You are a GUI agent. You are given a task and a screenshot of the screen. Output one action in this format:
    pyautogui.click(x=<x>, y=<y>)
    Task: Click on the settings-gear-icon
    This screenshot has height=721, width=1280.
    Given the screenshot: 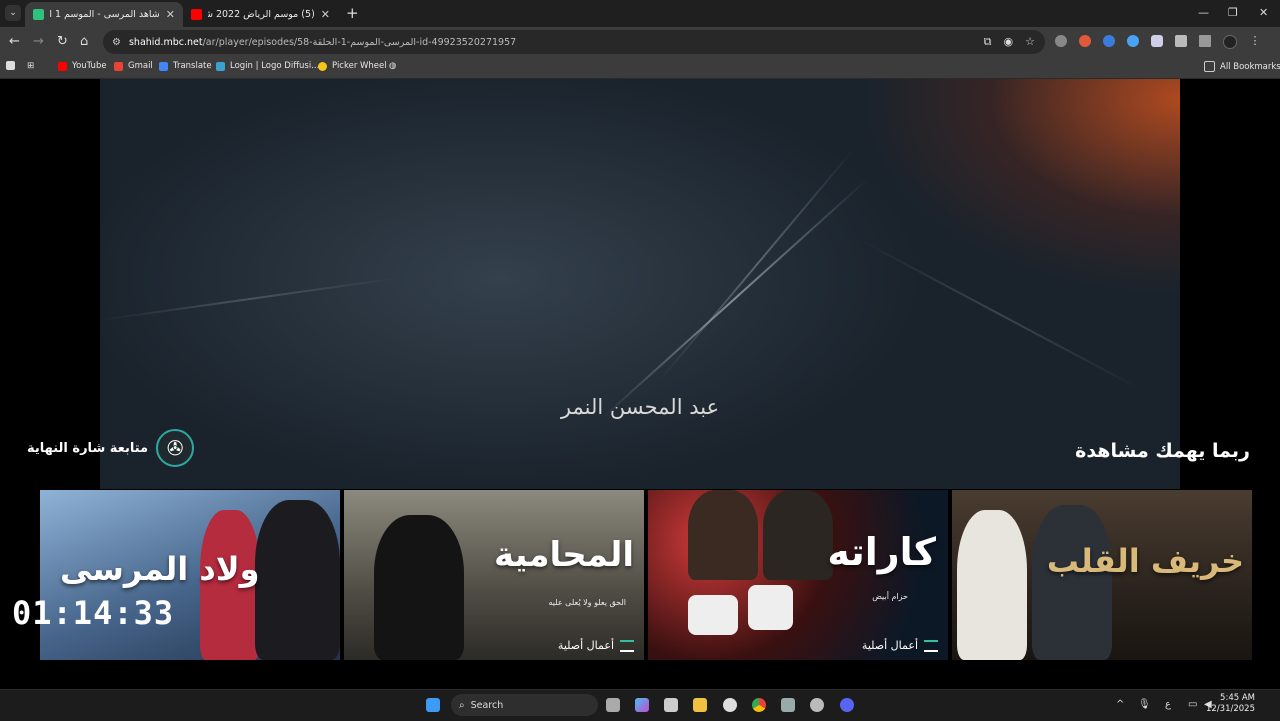 What is the action you would take?
    pyautogui.click(x=730, y=705)
    